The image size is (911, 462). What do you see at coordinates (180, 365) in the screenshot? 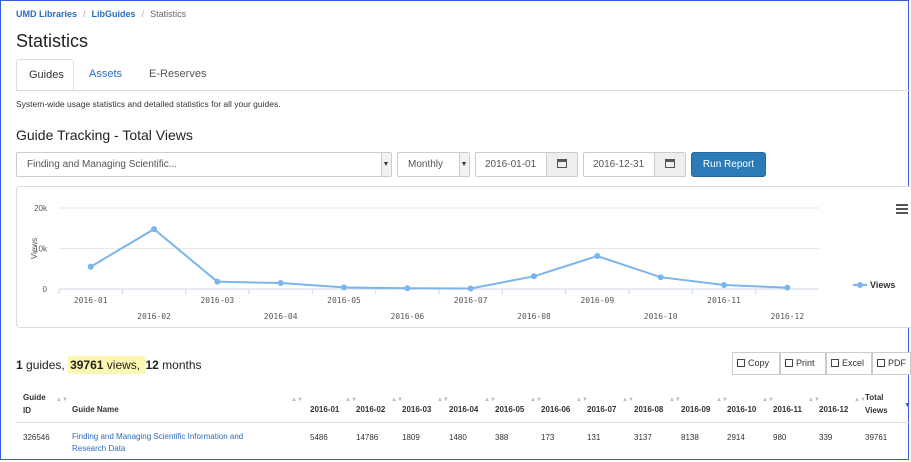
I see `summary-months-text: months` at bounding box center [180, 365].